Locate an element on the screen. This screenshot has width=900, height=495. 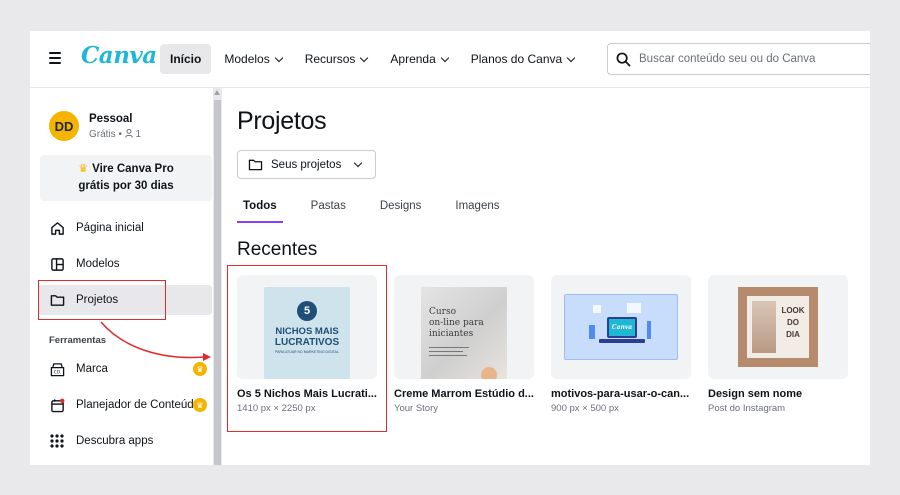
design-type: Your Story is located at coordinates (416, 408).